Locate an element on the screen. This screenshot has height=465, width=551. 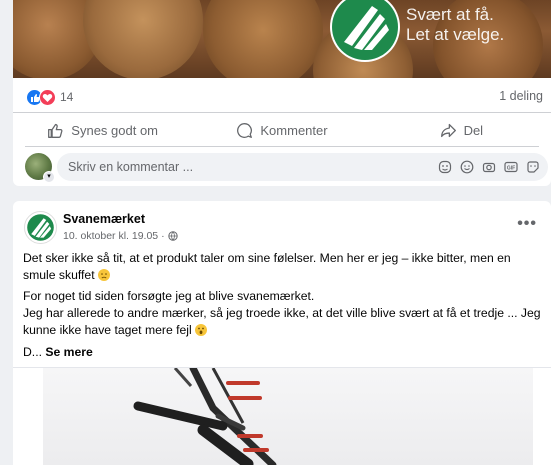
share-button: Del is located at coordinates (461, 130).